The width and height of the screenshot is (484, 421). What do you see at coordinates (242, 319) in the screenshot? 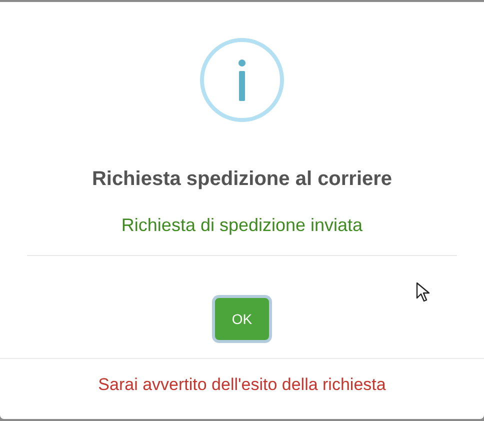
I see `ok-button: OK` at bounding box center [242, 319].